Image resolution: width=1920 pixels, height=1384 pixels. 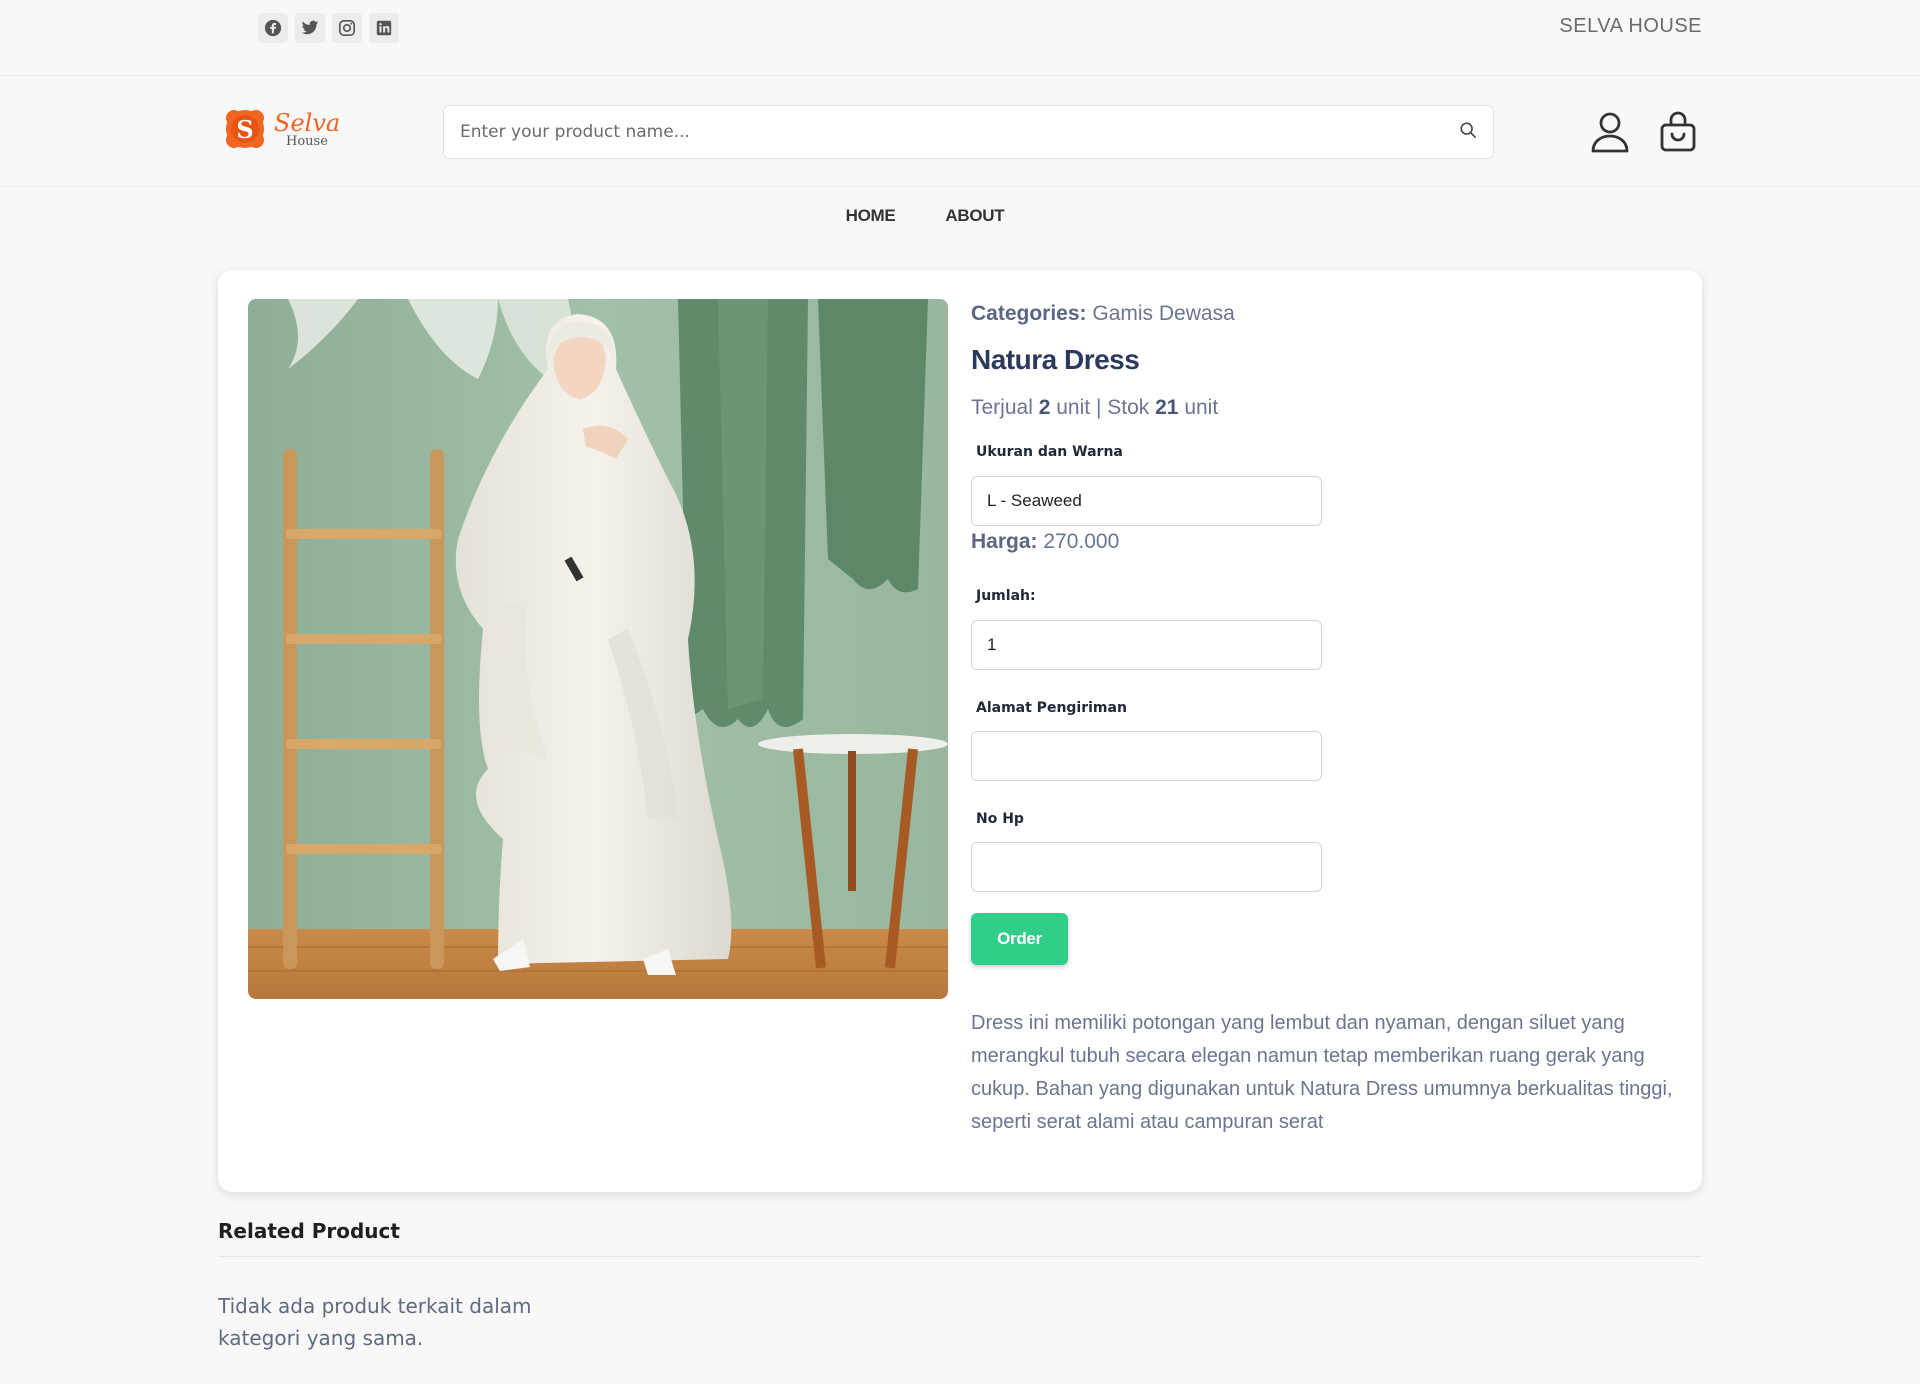 I want to click on divider, so click(x=960, y=1256).